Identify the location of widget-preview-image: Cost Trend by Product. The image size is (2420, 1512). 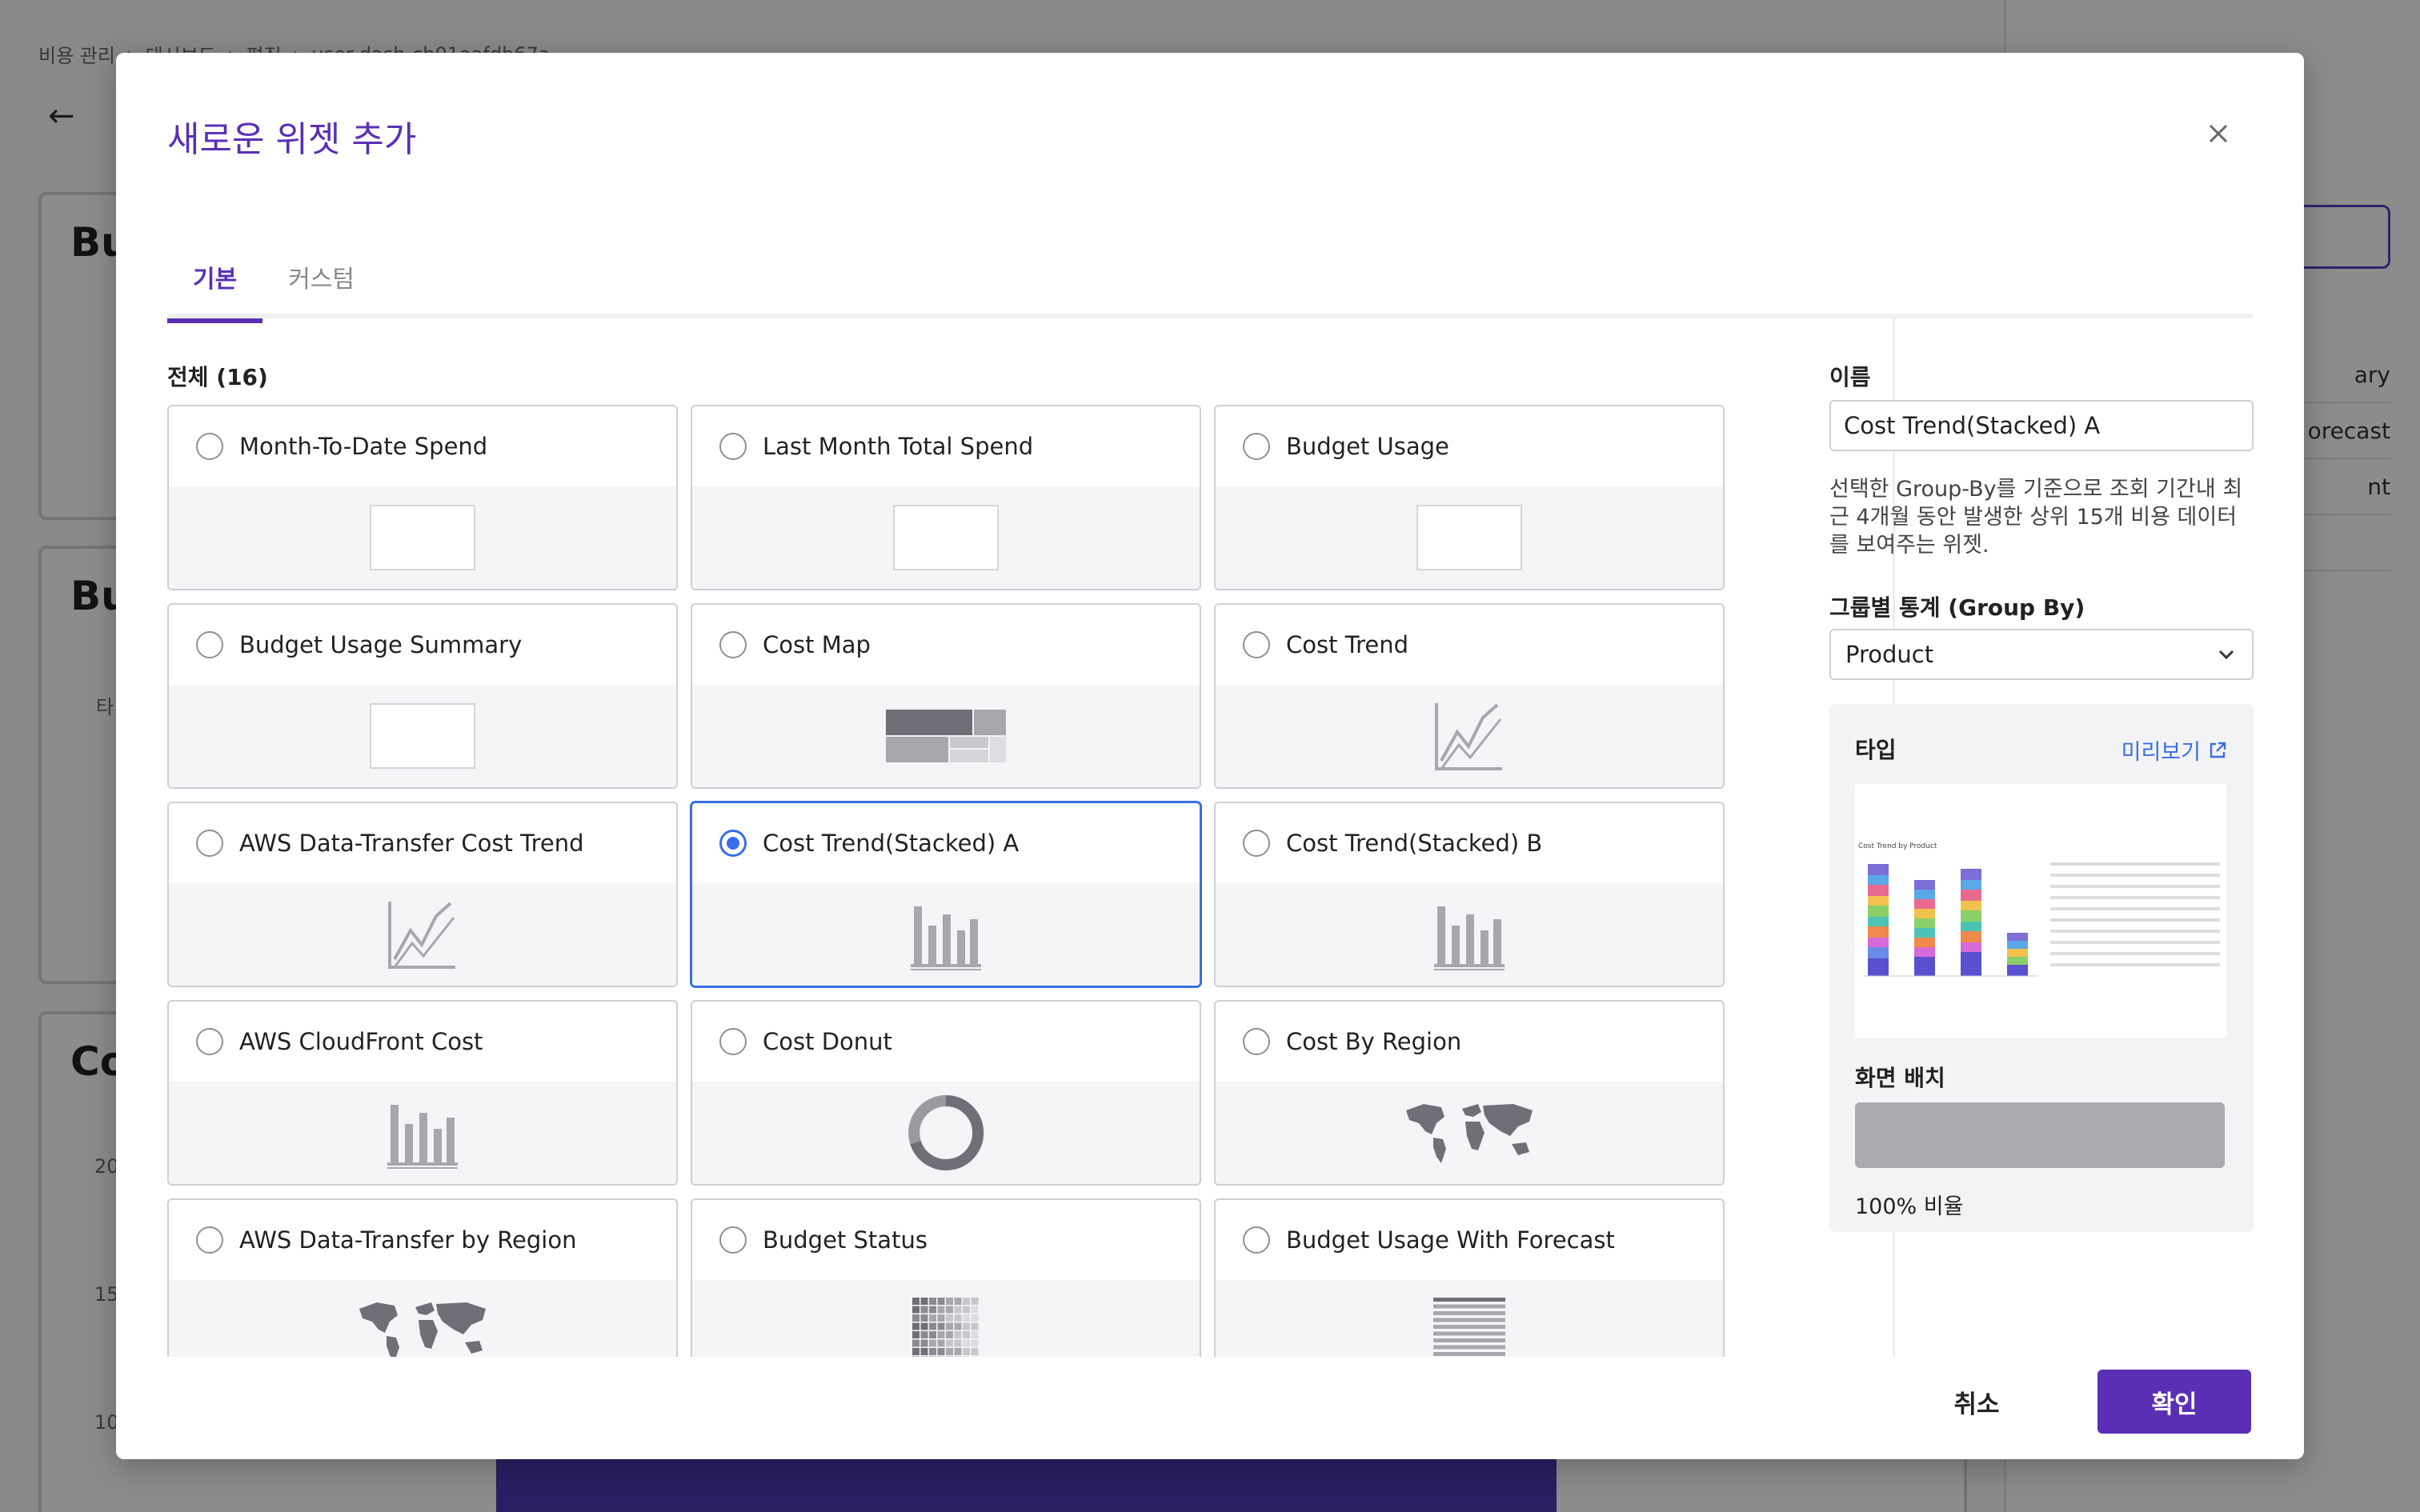
(2040, 911).